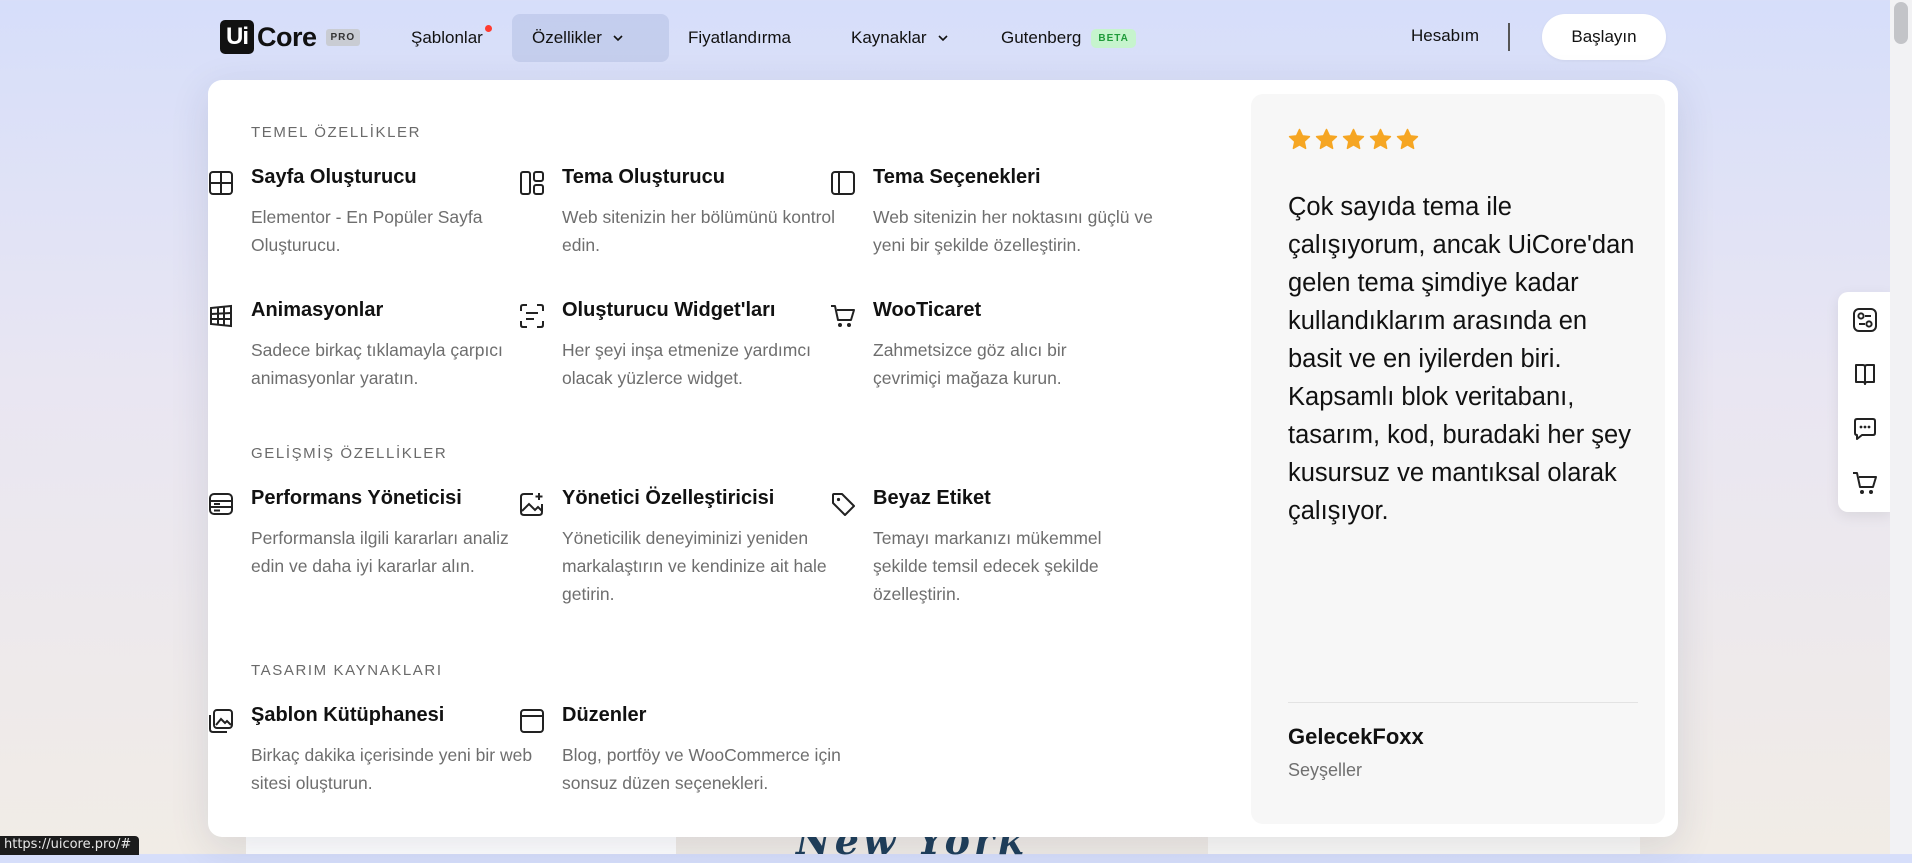 Image resolution: width=1912 pixels, height=863 pixels. I want to click on server-icon, so click(221, 504).